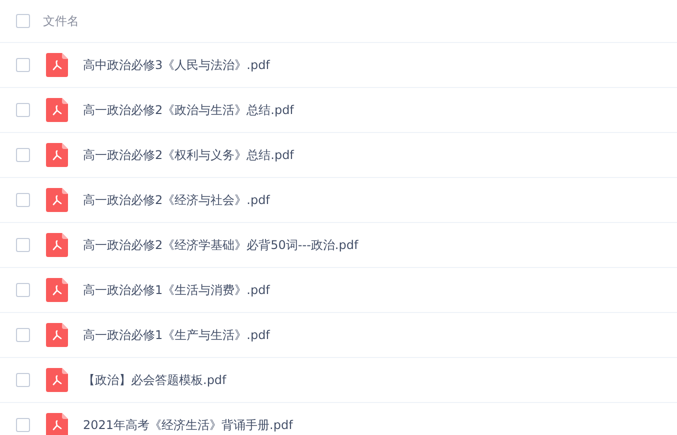  What do you see at coordinates (176, 290) in the screenshot?
I see `file-name: 高一政治必修1《生活与消费》.pdf` at bounding box center [176, 290].